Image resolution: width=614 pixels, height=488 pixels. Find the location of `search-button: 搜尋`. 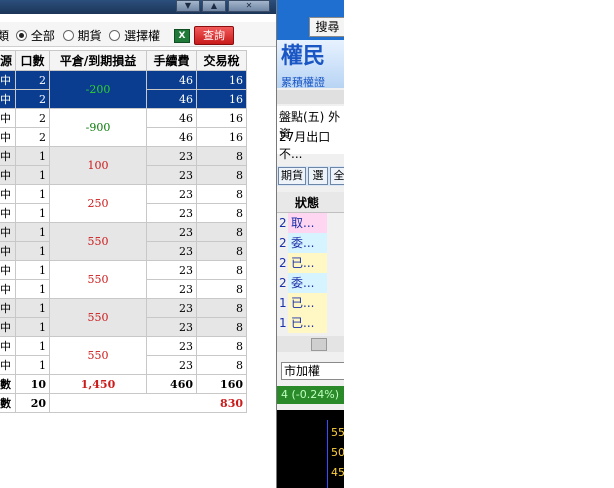

search-button: 搜尋 is located at coordinates (326, 27).